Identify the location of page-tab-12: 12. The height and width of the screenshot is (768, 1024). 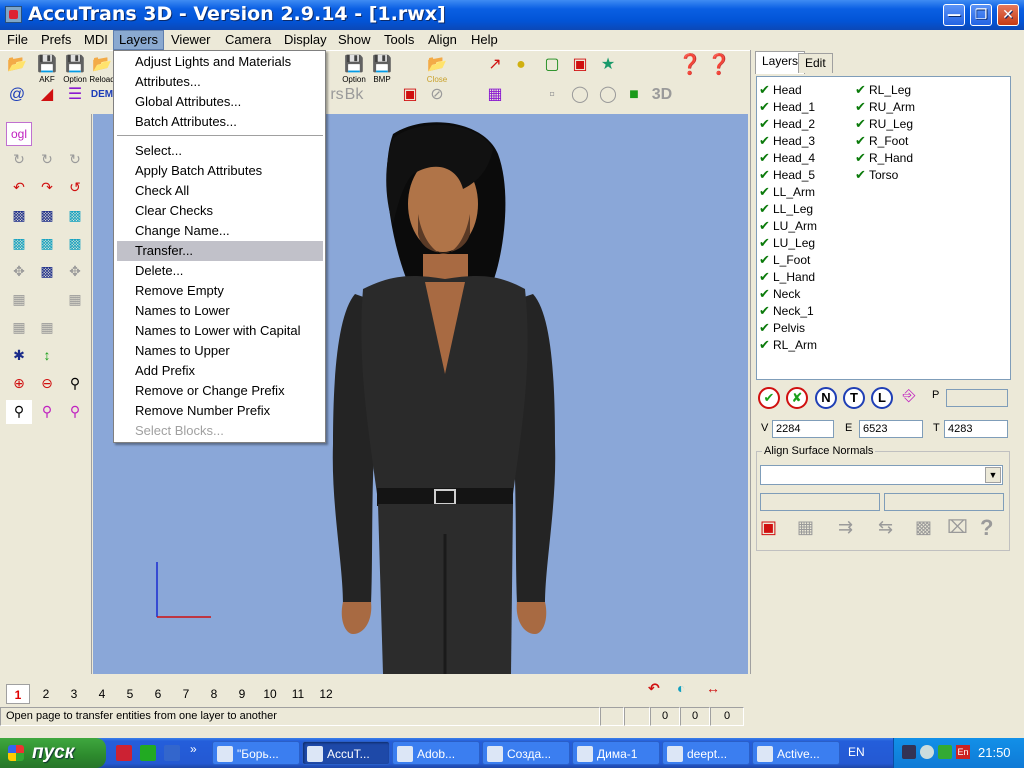
(326, 694).